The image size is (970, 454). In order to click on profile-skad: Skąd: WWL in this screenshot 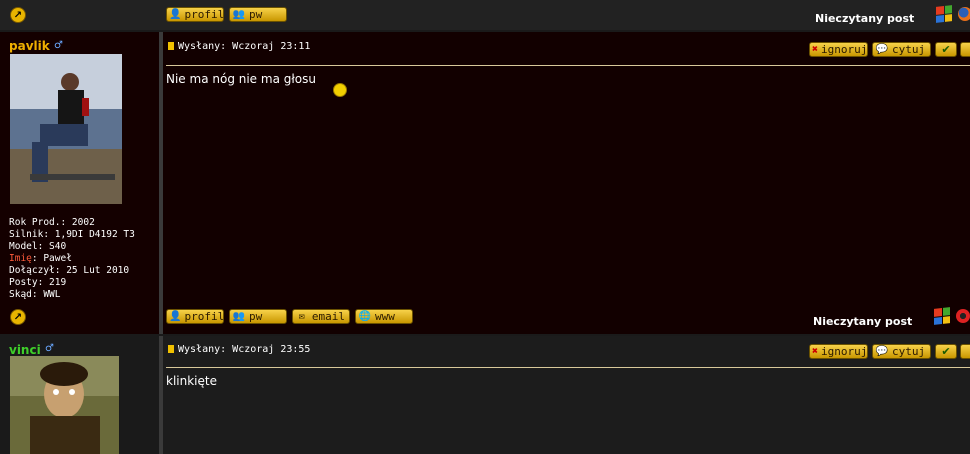, I will do `click(35, 294)`.